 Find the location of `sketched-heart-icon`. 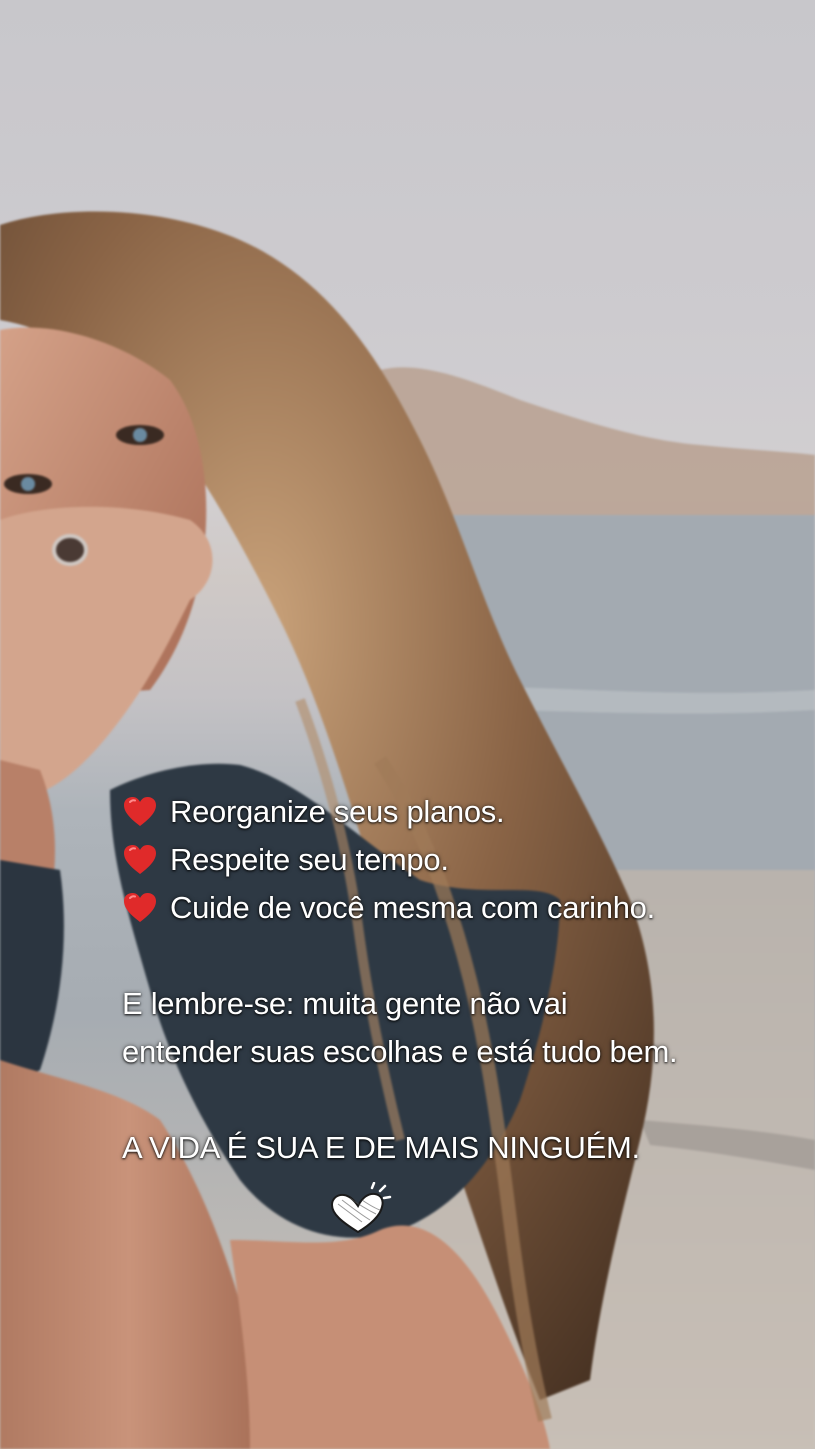

sketched-heart-icon is located at coordinates (361, 1208).